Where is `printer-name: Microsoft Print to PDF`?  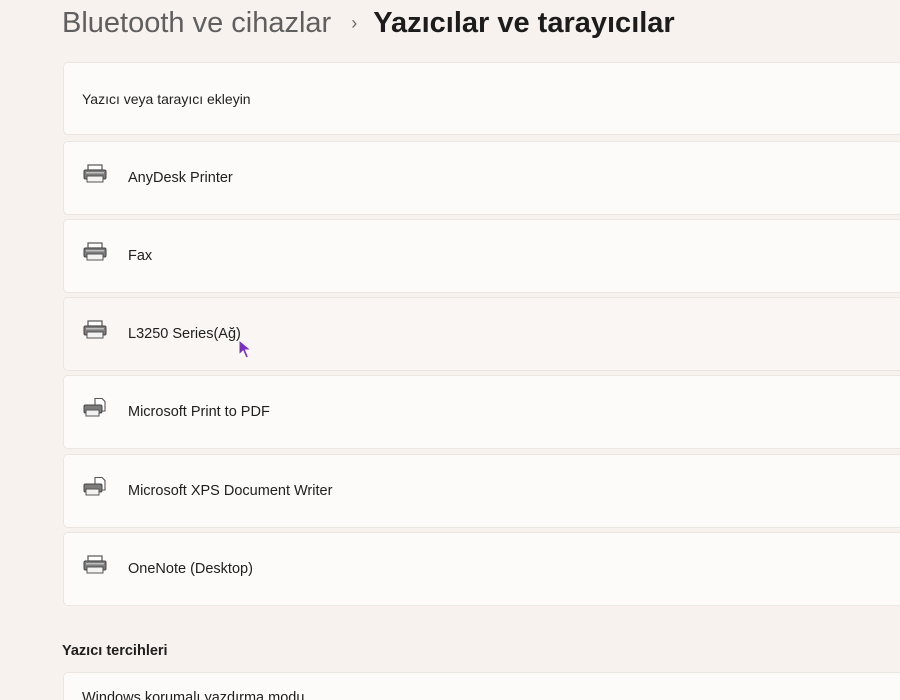
printer-name: Microsoft Print to PDF is located at coordinates (199, 412).